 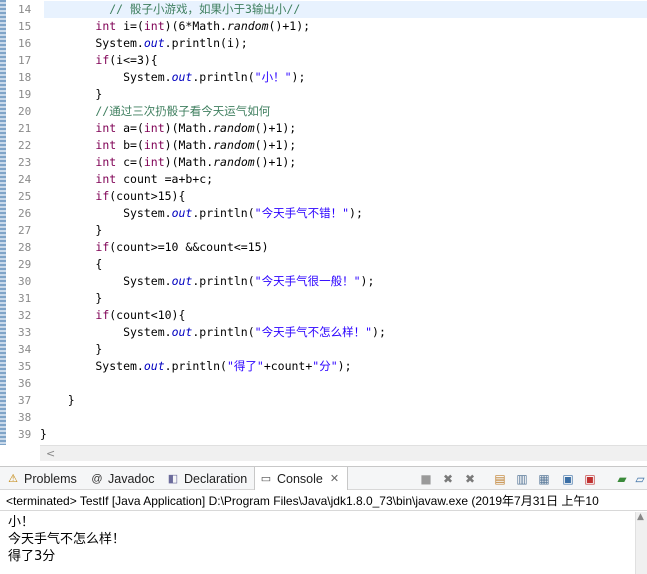 I want to click on pin-console-icon: ▰, so click(x=622, y=479).